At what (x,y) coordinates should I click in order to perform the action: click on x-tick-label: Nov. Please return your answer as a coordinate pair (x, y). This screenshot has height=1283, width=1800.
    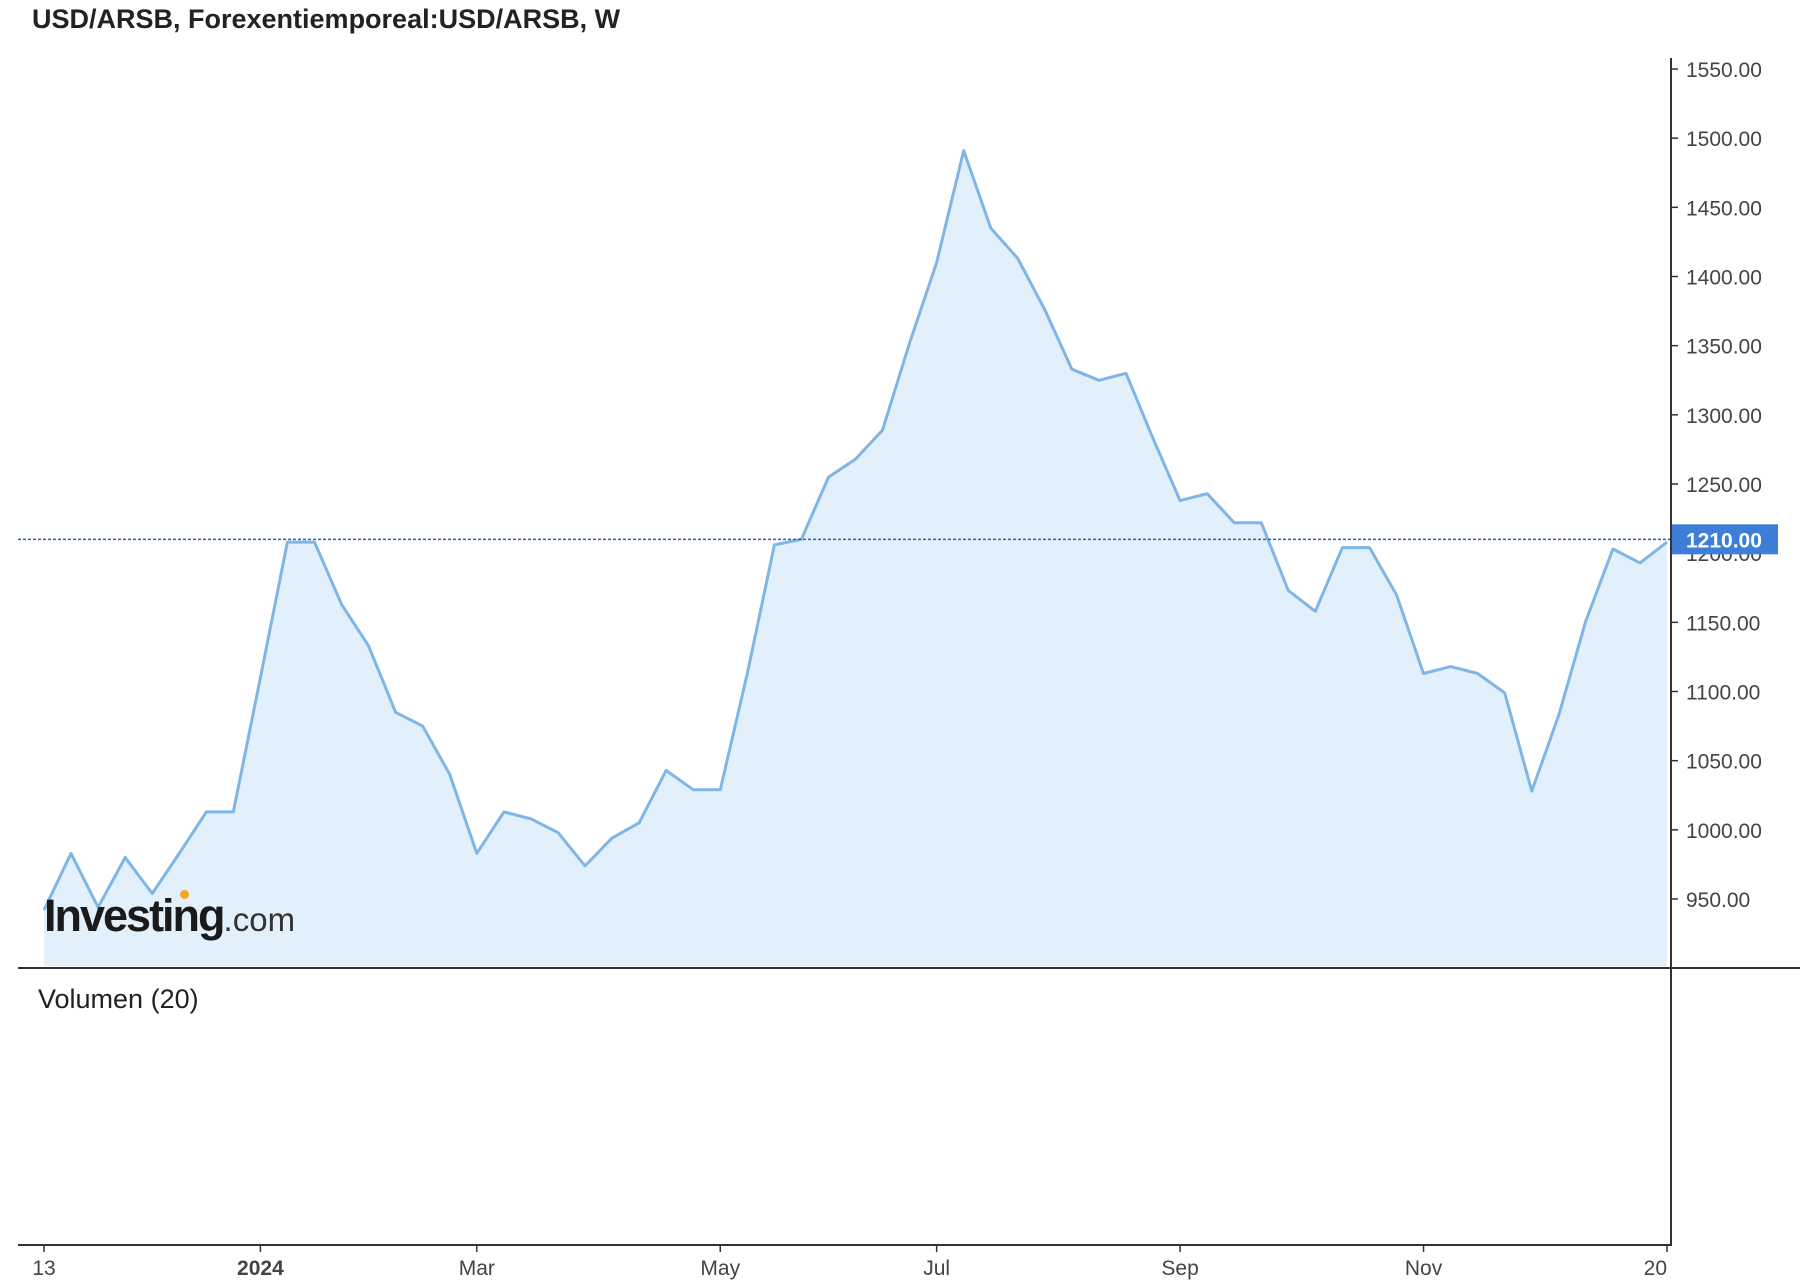
    Looking at the image, I should click on (1424, 1268).